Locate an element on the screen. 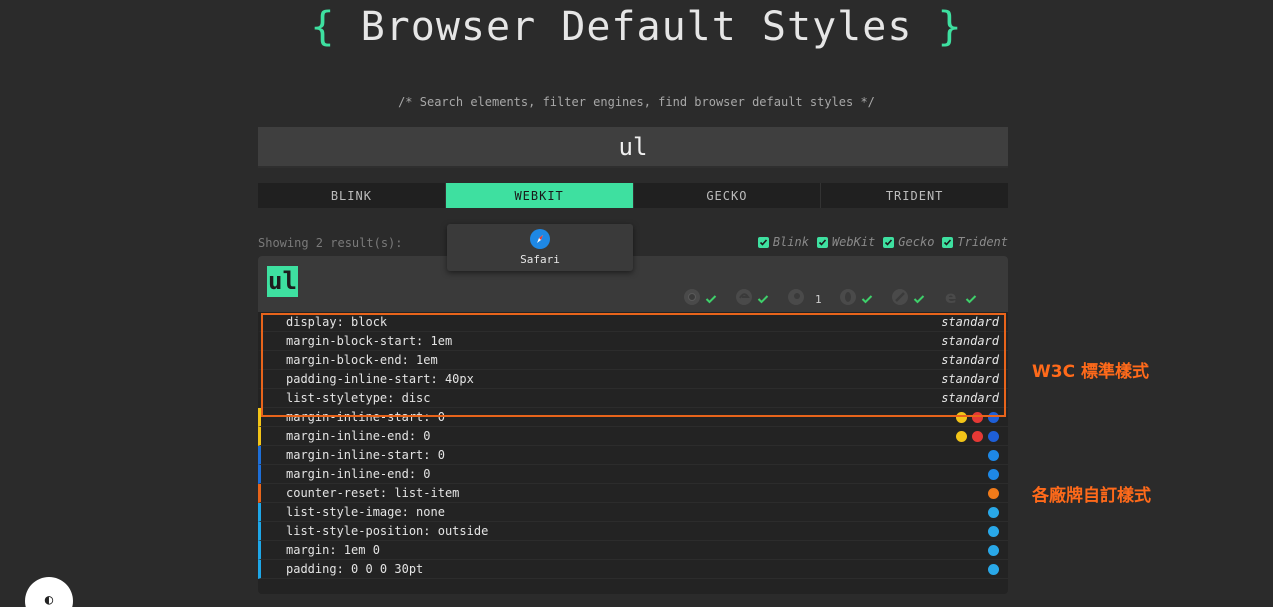 The width and height of the screenshot is (1273, 607). filter-label: Blink is located at coordinates (790, 242).